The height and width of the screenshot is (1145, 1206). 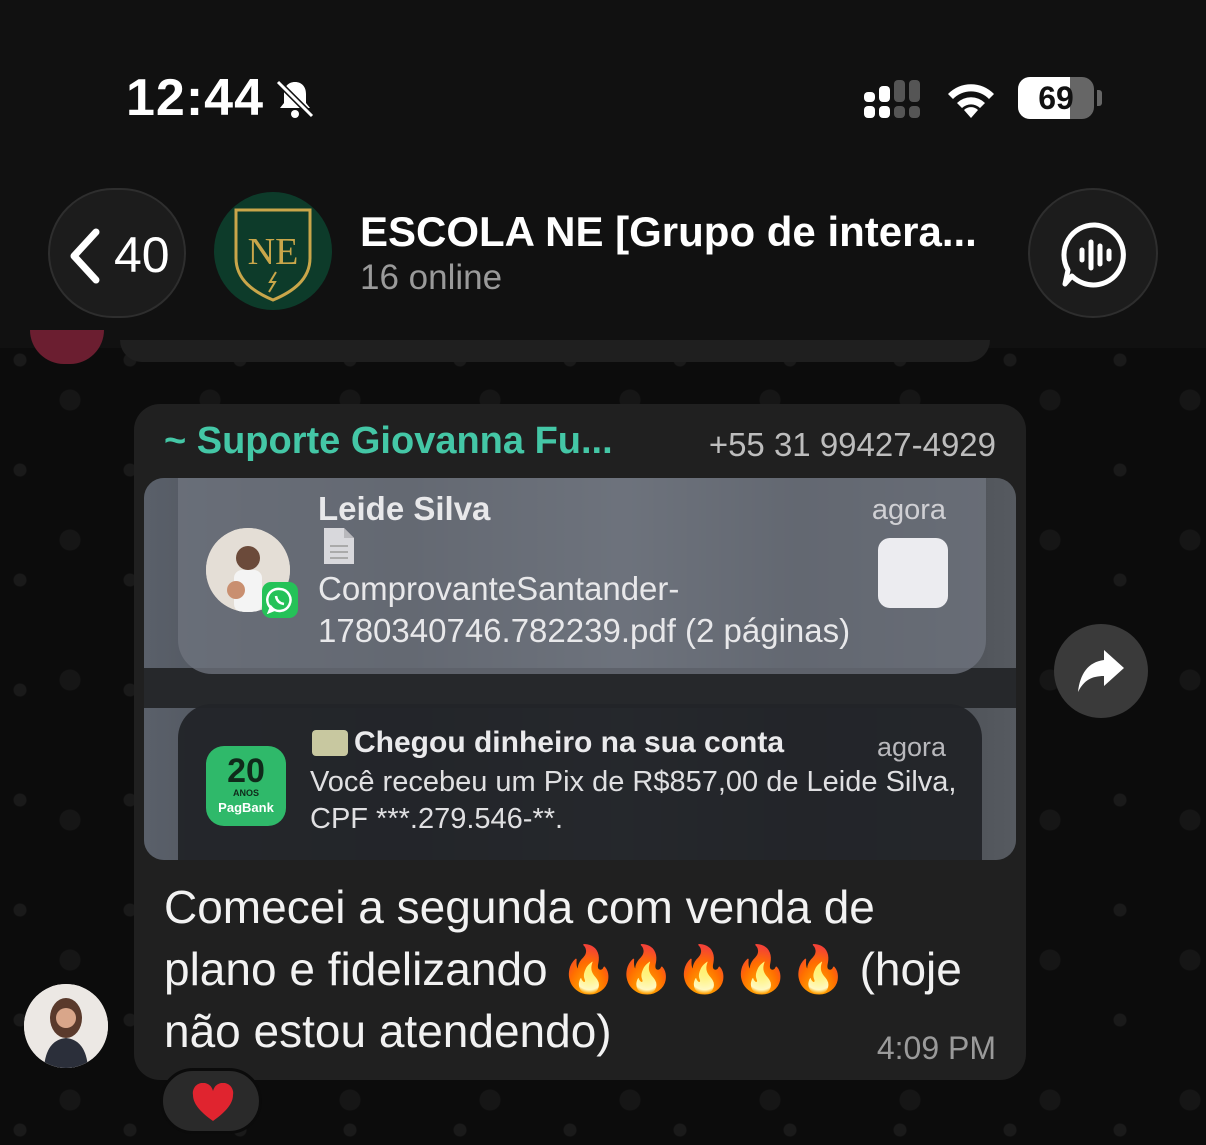 I want to click on status-bar: 12:44 69, so click(x=603, y=85).